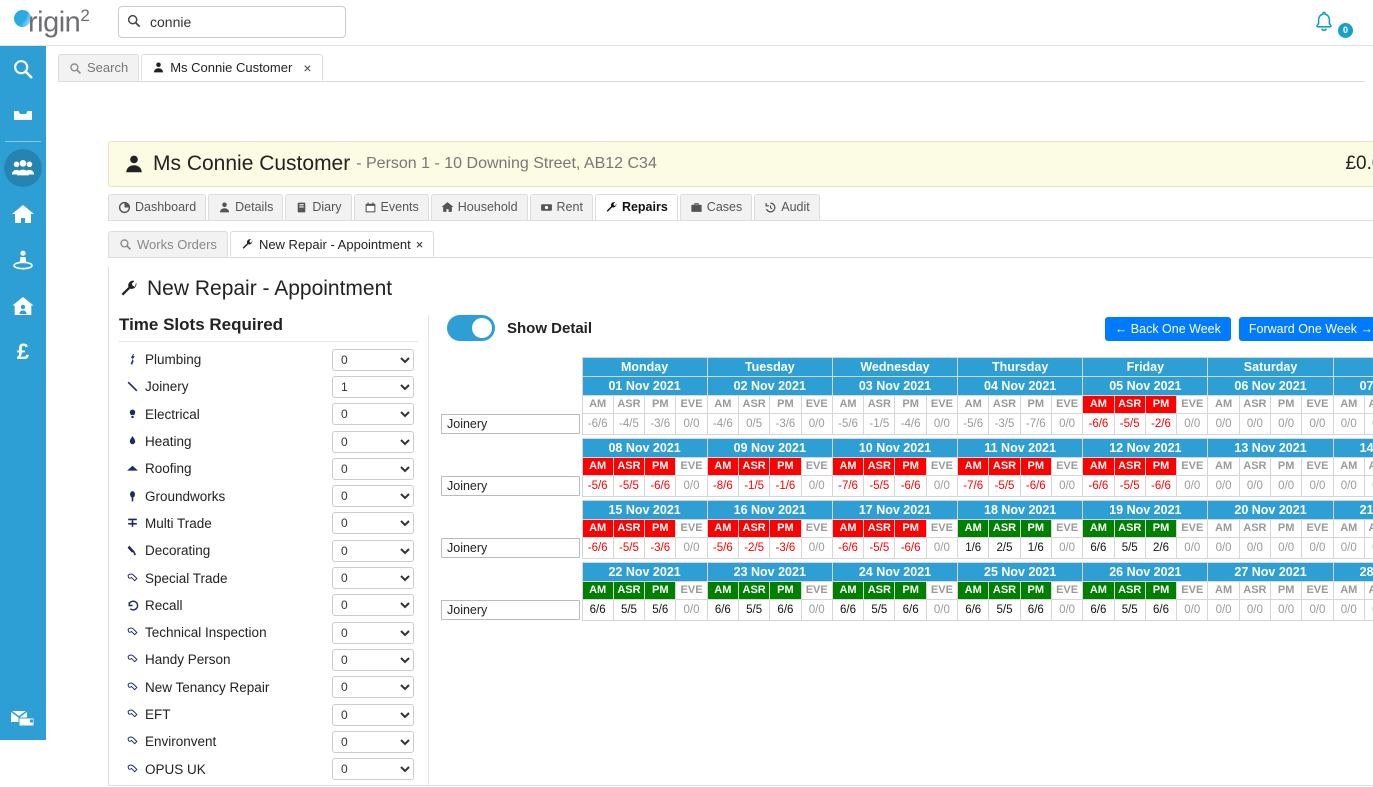 The image size is (1373, 787). Describe the element at coordinates (1004, 548) in the screenshot. I see `calendar-availability-cell: 2/5` at that location.